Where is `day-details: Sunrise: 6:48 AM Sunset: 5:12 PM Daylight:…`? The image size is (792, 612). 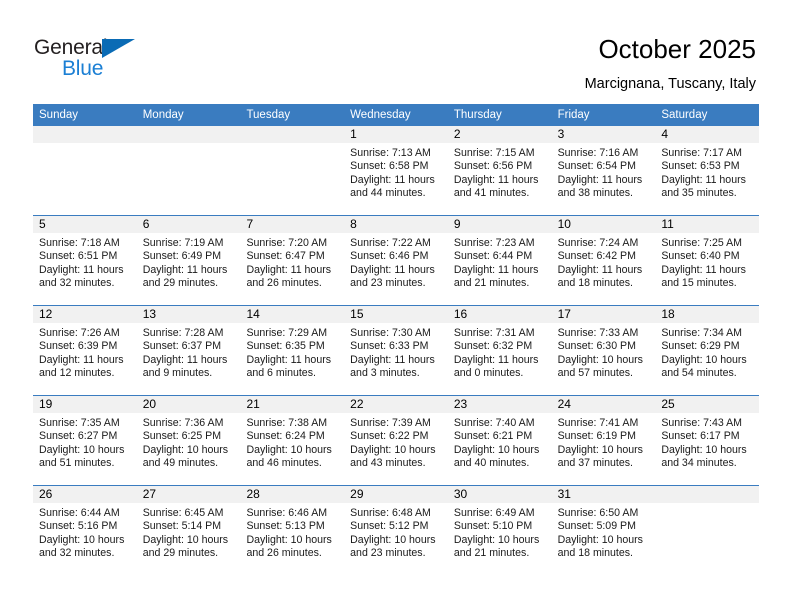
day-details: Sunrise: 6:48 AM Sunset: 5:12 PM Daylight:… is located at coordinates (396, 532).